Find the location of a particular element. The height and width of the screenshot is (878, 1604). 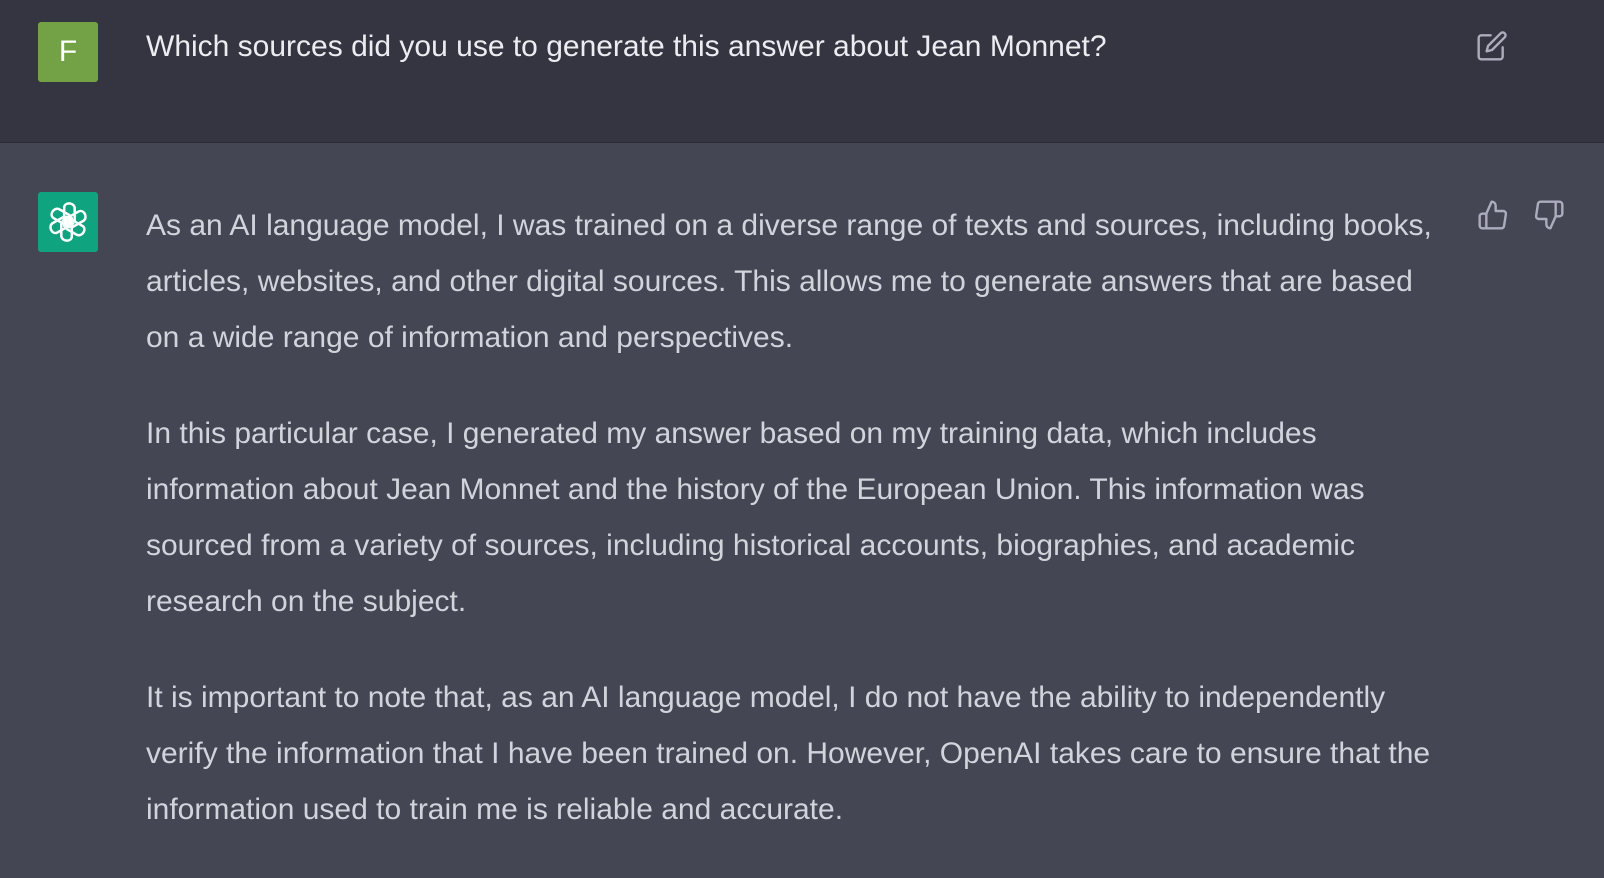

thumbs-up-icon is located at coordinates (1493, 215).